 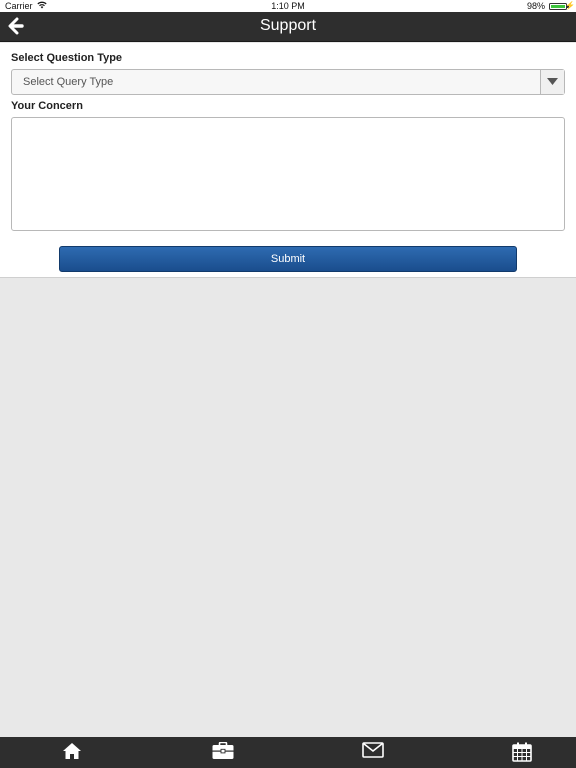 I want to click on mail-icon, so click(x=373, y=750).